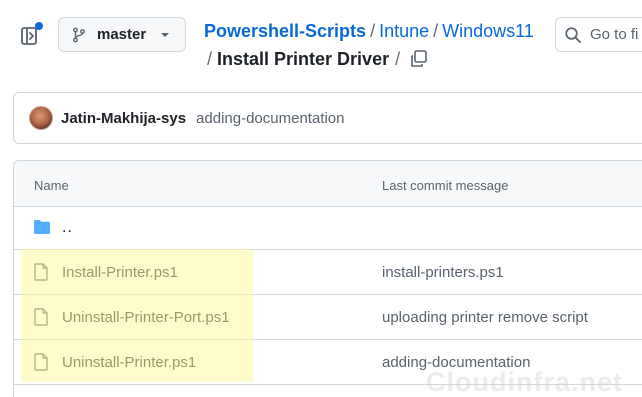 The image size is (642, 397). I want to click on breadcrumb-intune-link: Intune, so click(404, 31).